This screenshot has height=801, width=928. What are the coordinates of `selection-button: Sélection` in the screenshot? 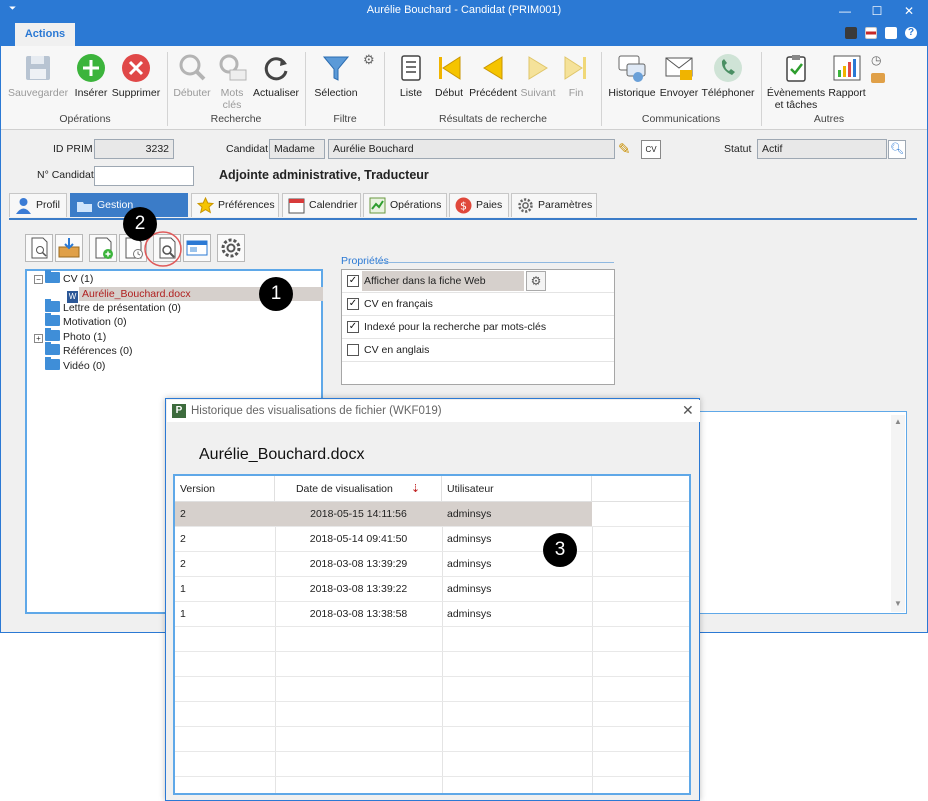 It's located at (336, 75).